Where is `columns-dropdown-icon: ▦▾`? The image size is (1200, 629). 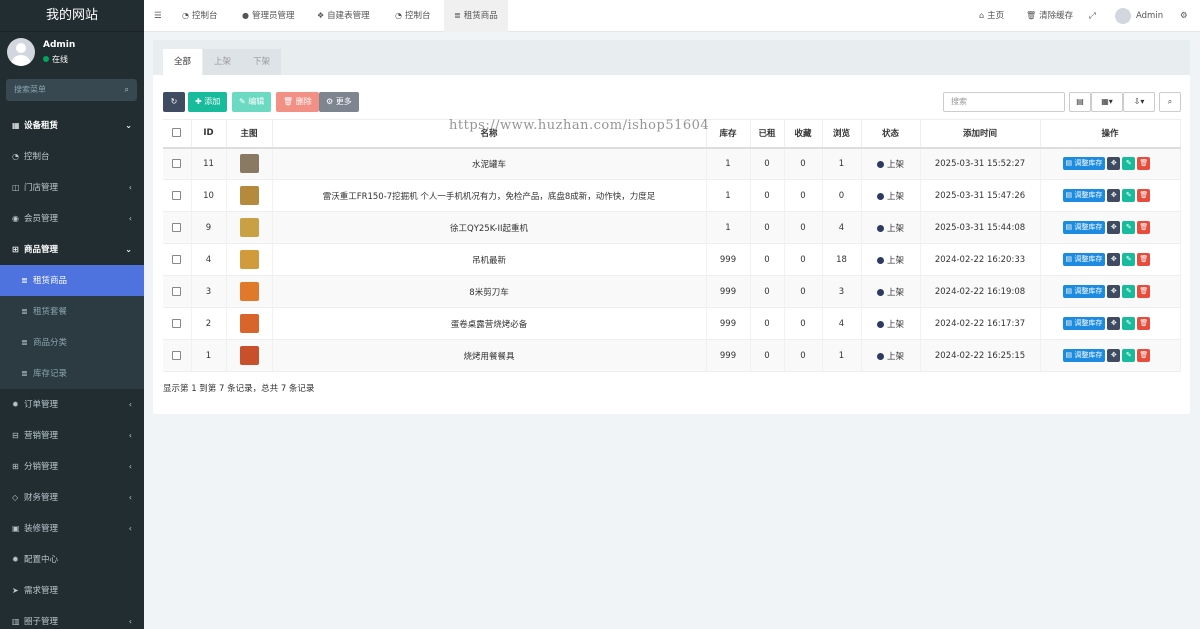
columns-dropdown-icon: ▦▾ is located at coordinates (1107, 102).